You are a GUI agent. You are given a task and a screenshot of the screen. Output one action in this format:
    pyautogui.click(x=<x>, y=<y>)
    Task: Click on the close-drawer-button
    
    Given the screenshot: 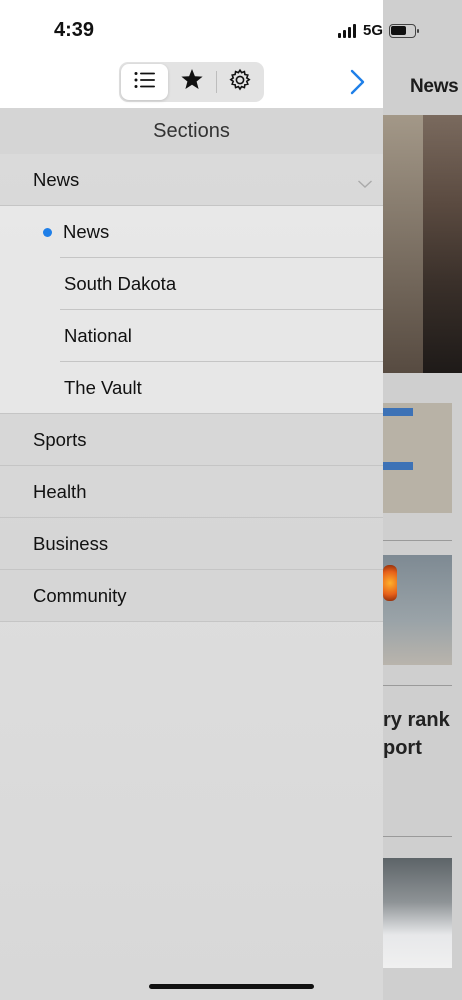 What is the action you would take?
    pyautogui.click(x=357, y=82)
    